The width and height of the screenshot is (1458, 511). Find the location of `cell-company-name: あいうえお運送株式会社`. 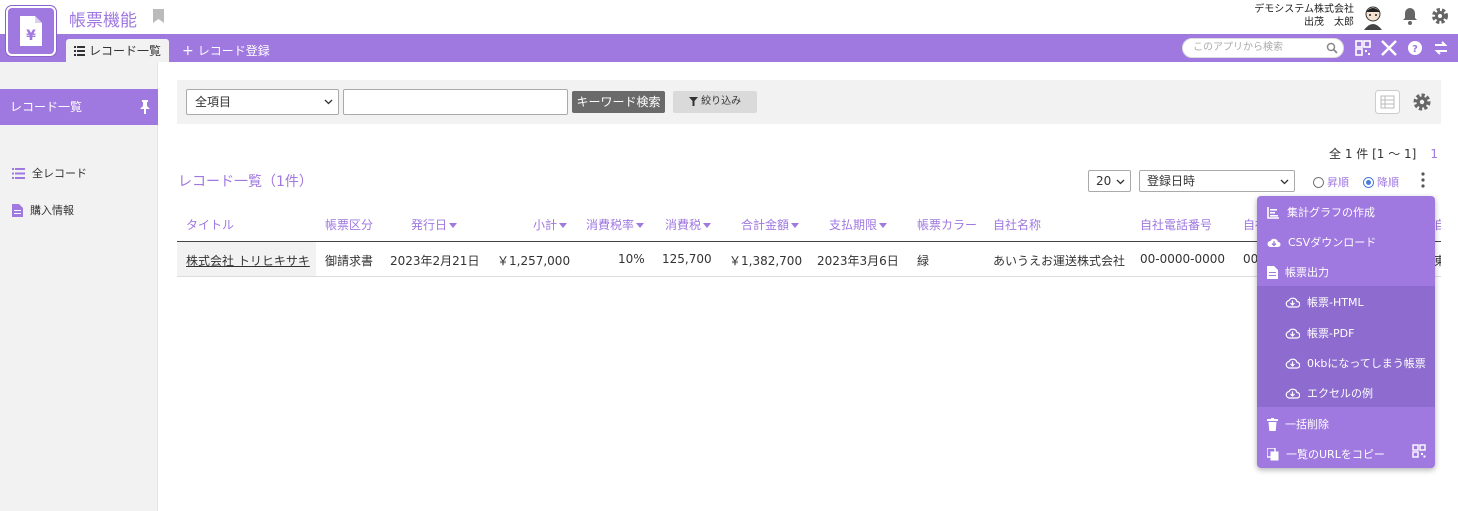

cell-company-name: あいうえお運送株式会社 is located at coordinates (1059, 261).